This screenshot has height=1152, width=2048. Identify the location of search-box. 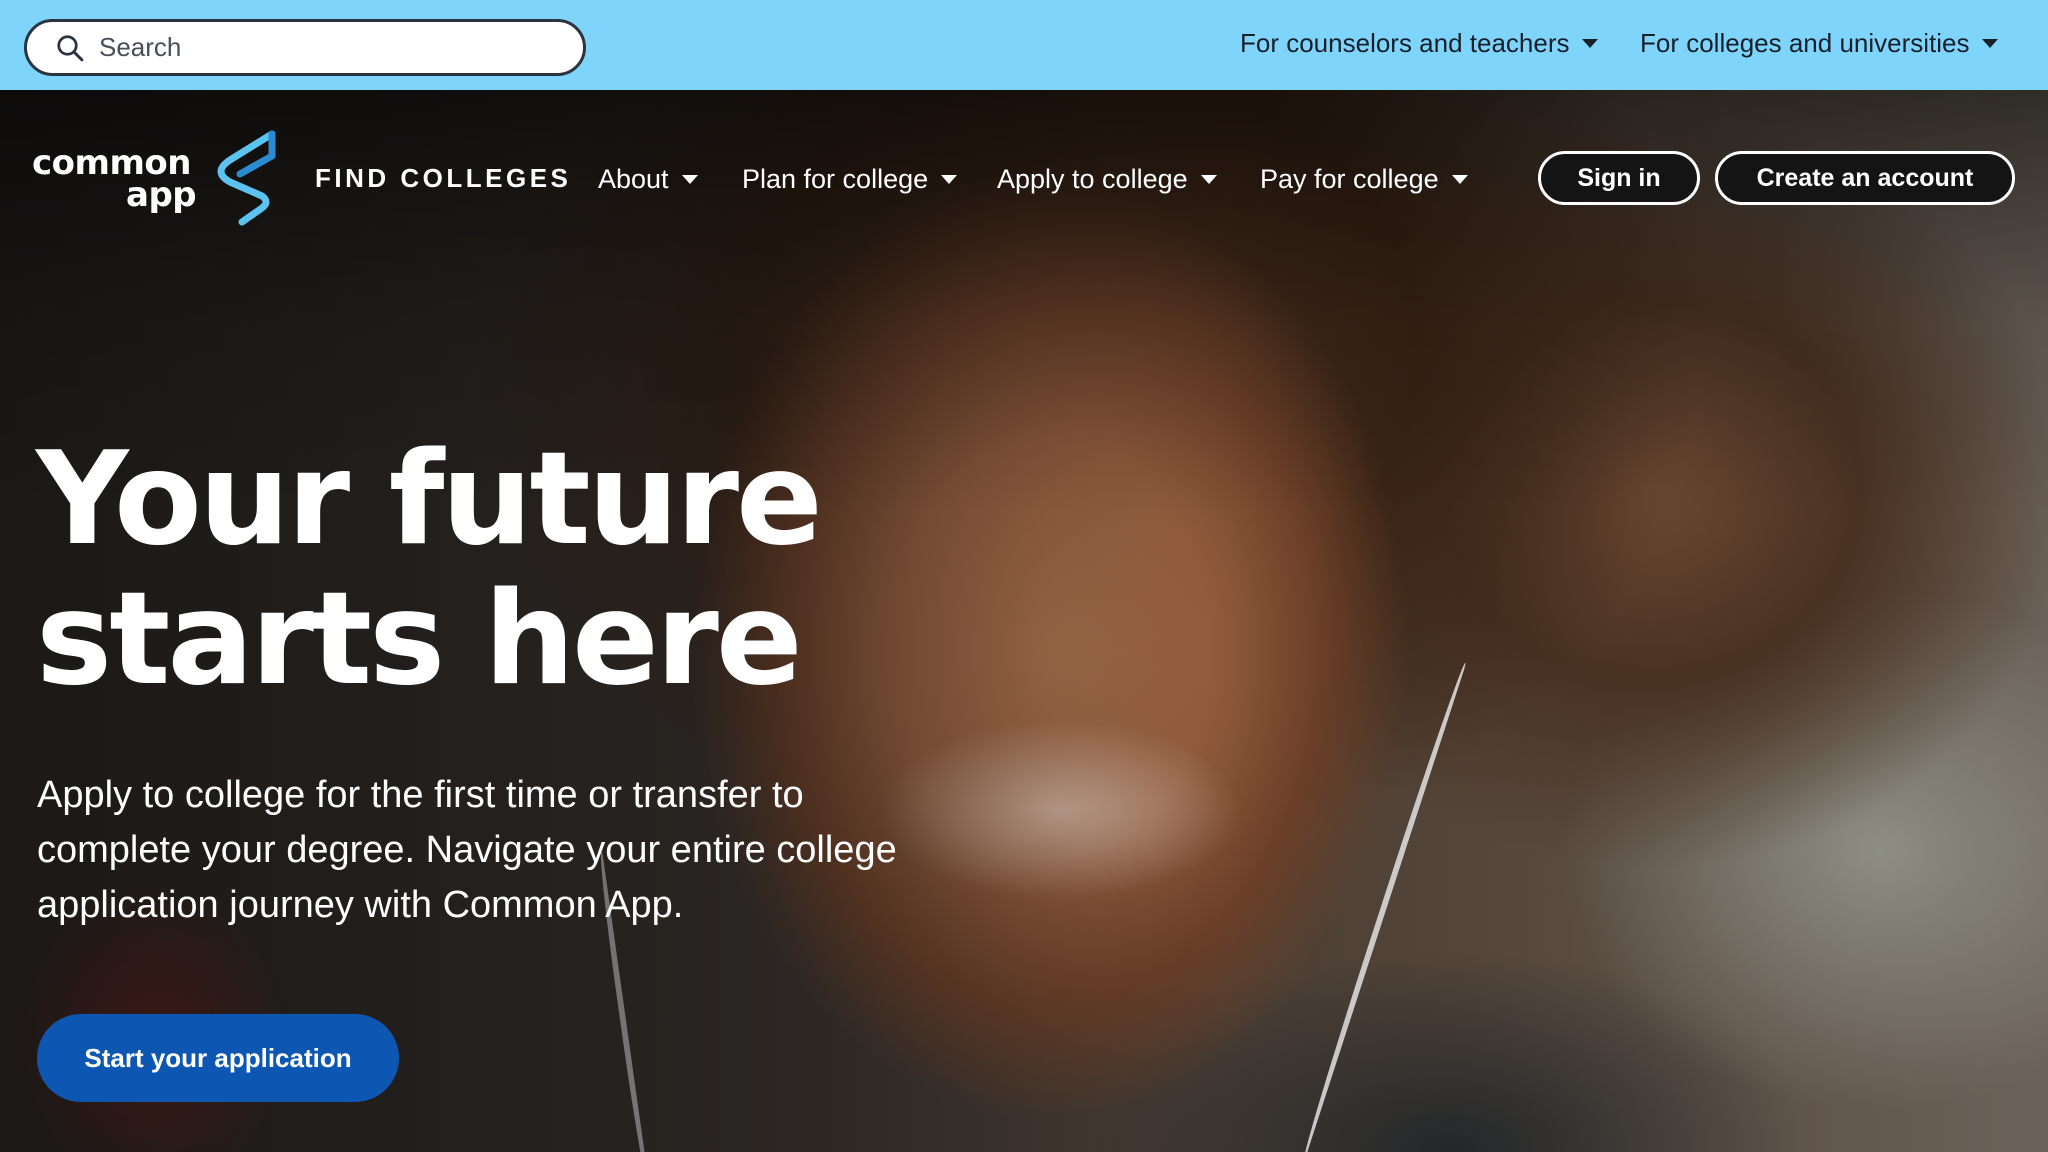
(305, 47).